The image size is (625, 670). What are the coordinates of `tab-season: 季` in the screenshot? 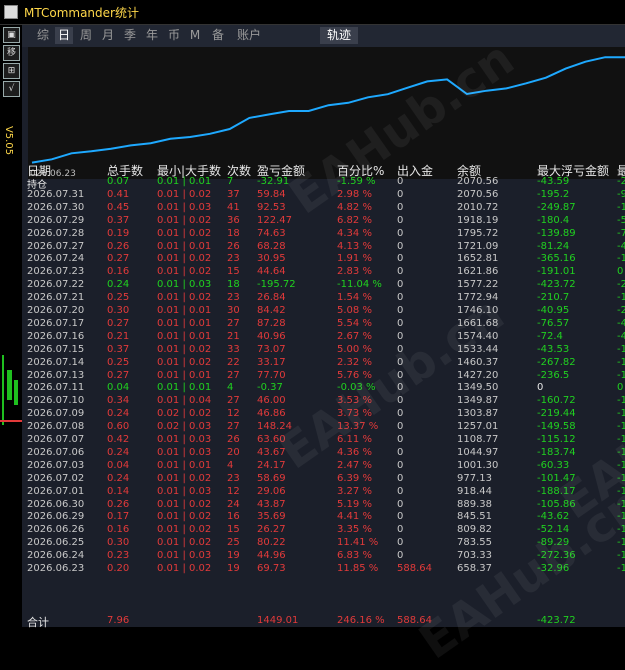 It's located at (130, 35).